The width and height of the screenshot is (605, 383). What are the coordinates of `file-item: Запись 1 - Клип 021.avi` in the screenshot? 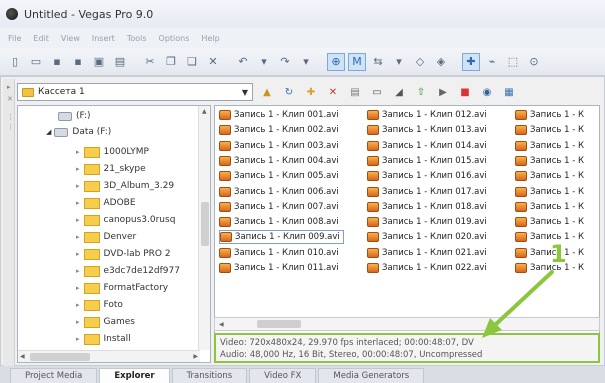 It's located at (427, 253).